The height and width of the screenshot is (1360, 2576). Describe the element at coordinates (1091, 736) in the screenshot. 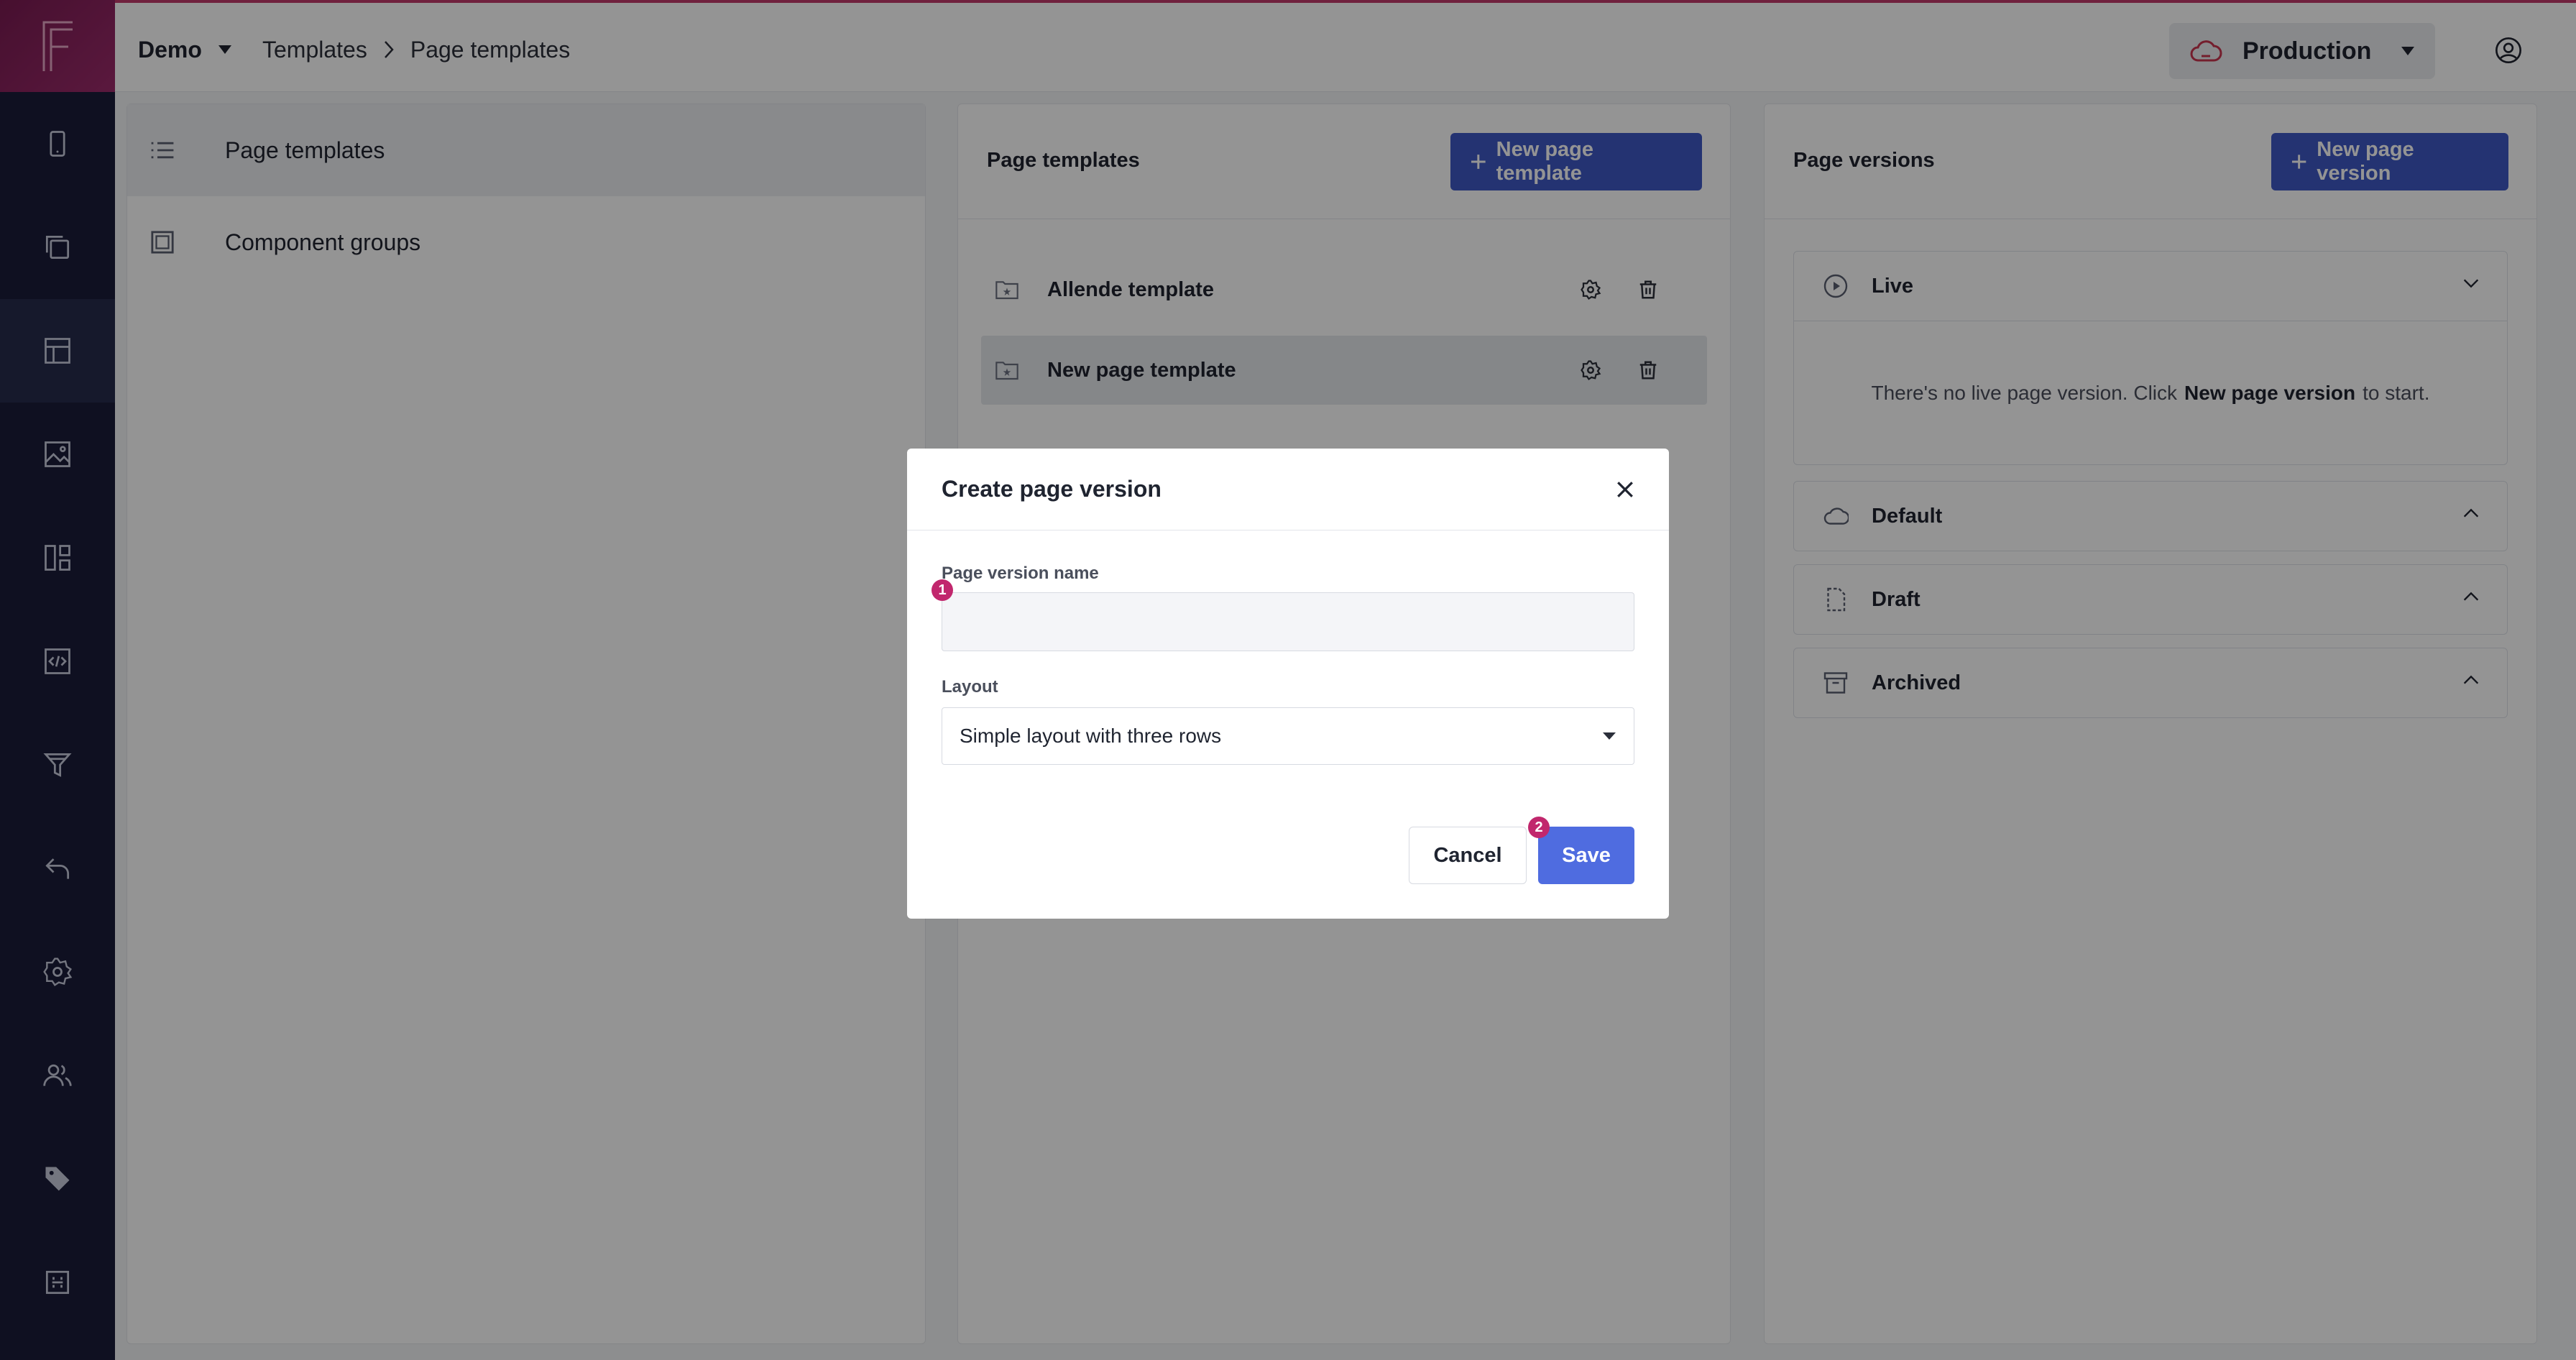

I see `layout-selected-value: Simple layout with three rows` at that location.